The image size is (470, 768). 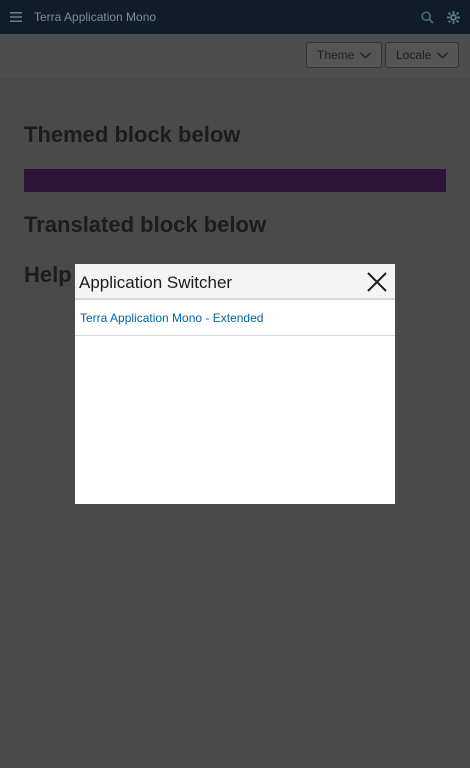 I want to click on help-heading: Help, so click(x=48, y=274).